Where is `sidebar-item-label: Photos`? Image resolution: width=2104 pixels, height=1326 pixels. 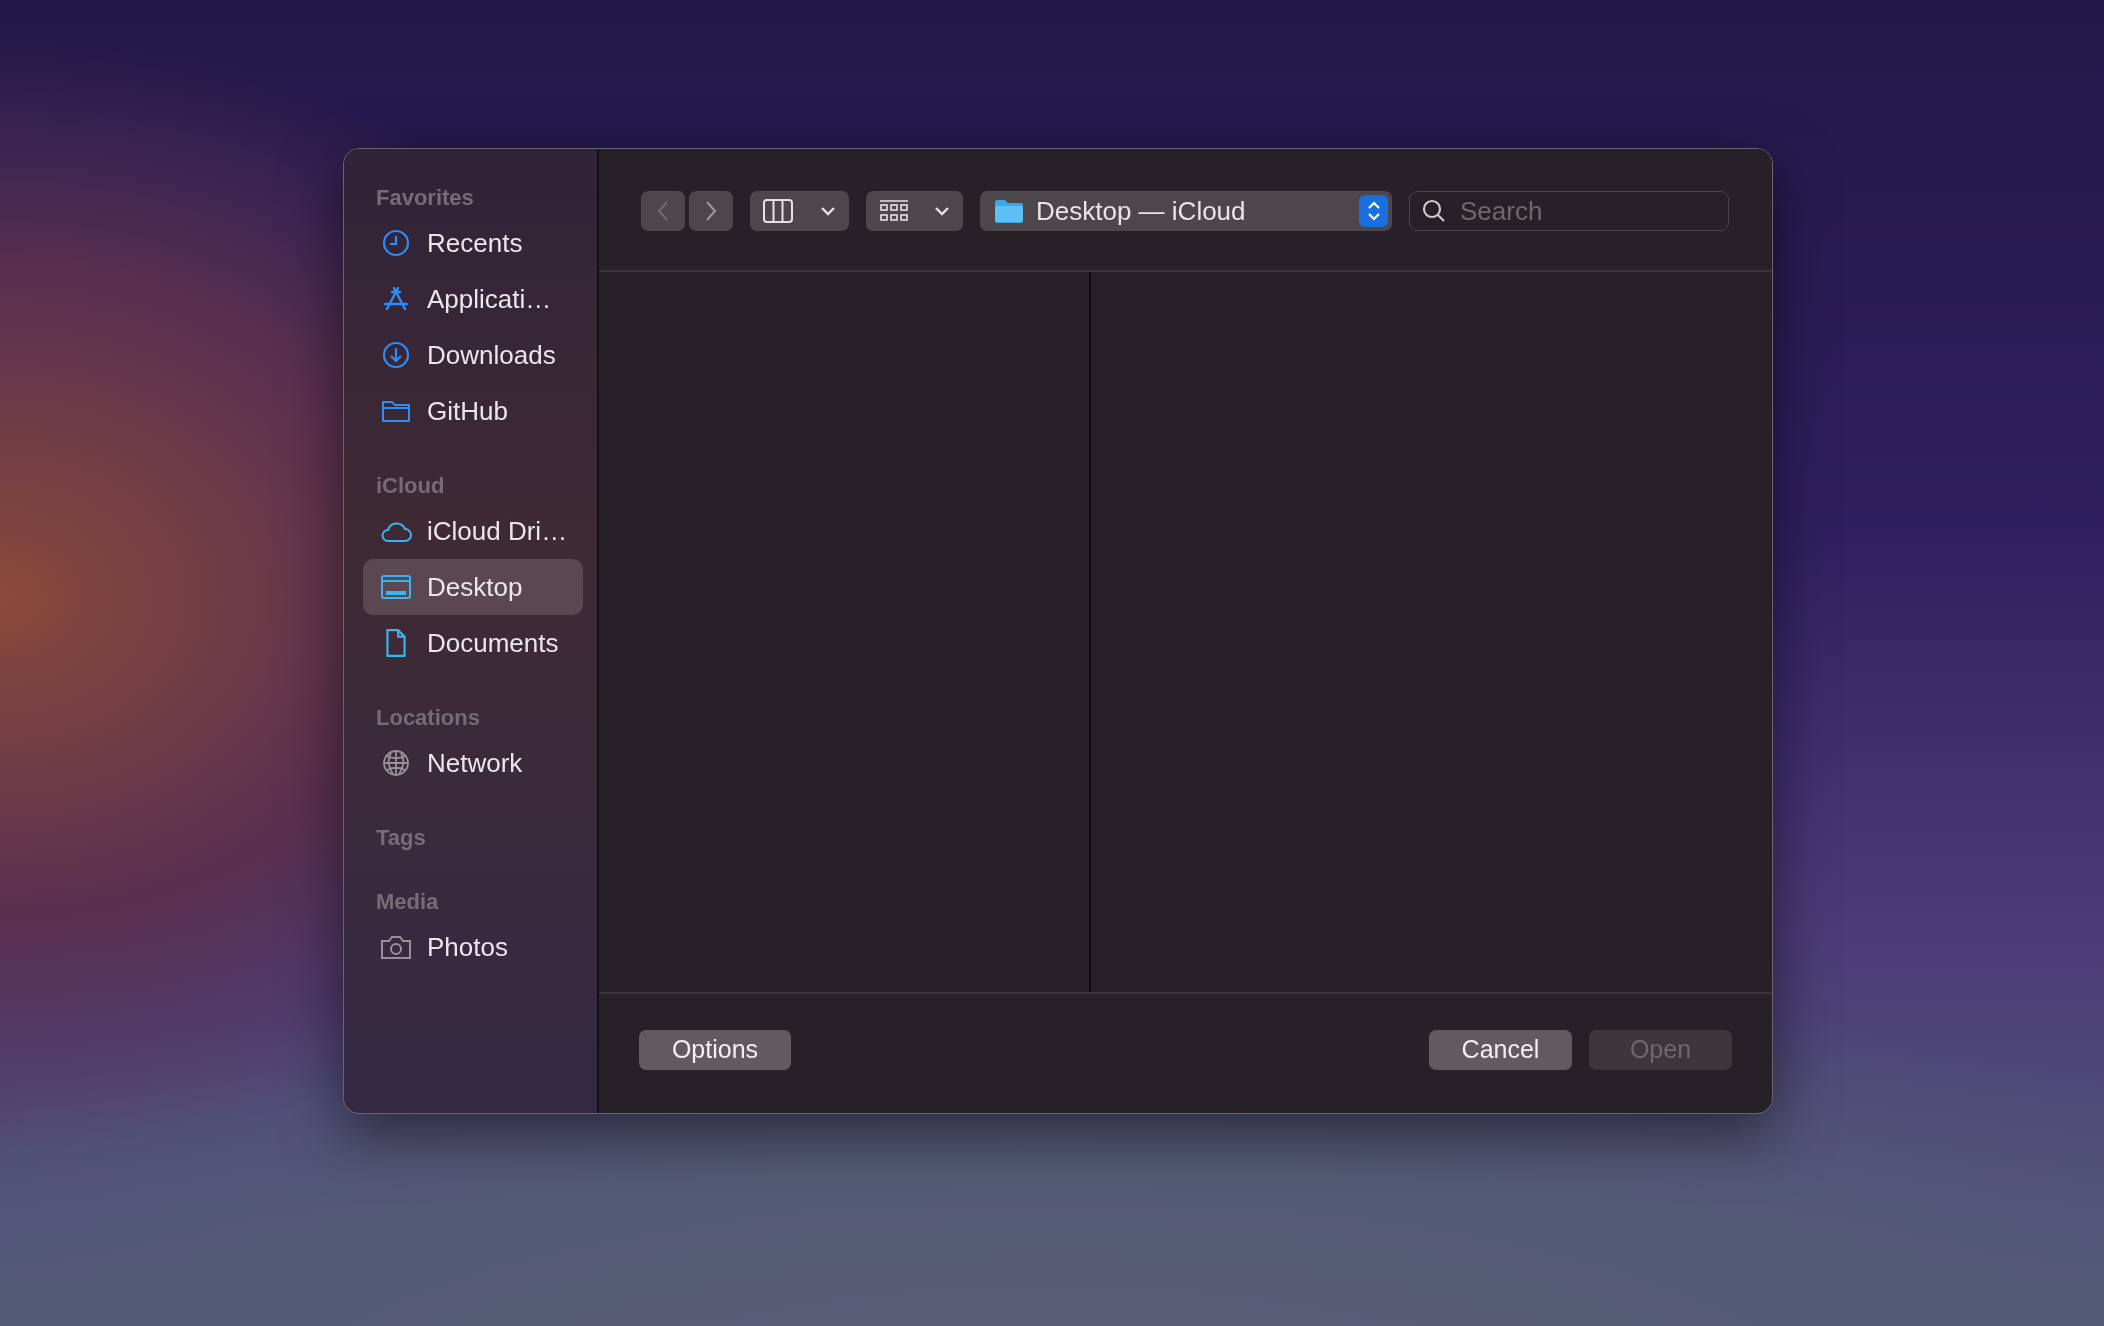
sidebar-item-label: Photos is located at coordinates (467, 947).